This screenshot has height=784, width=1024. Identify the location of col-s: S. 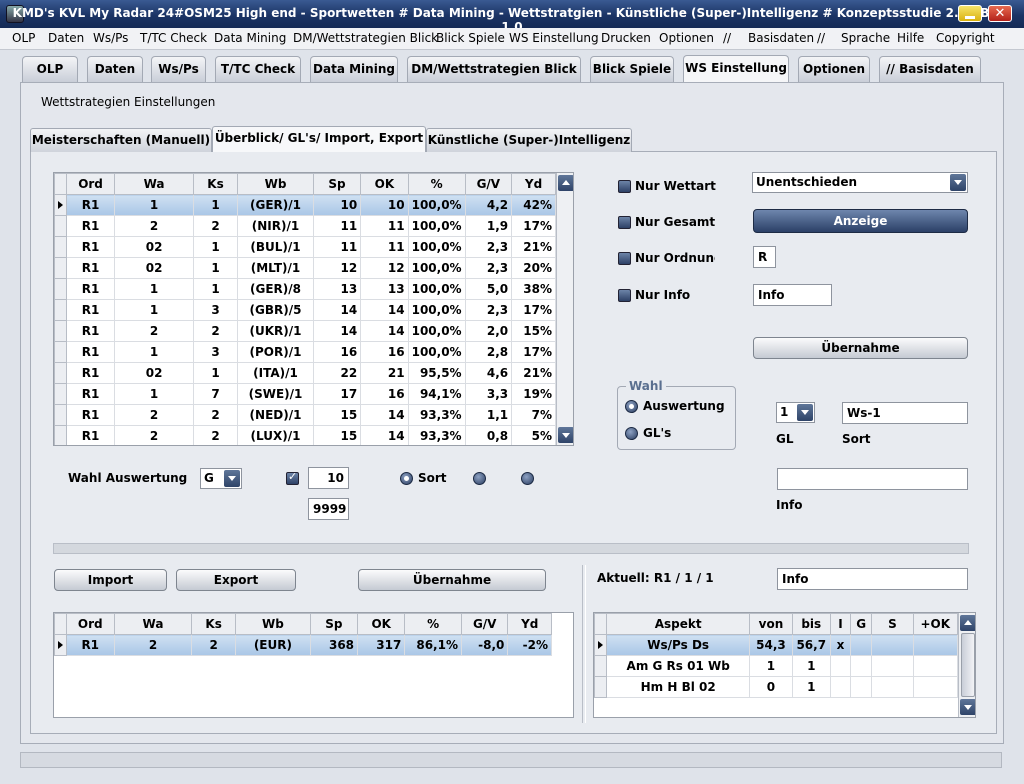
(892, 624).